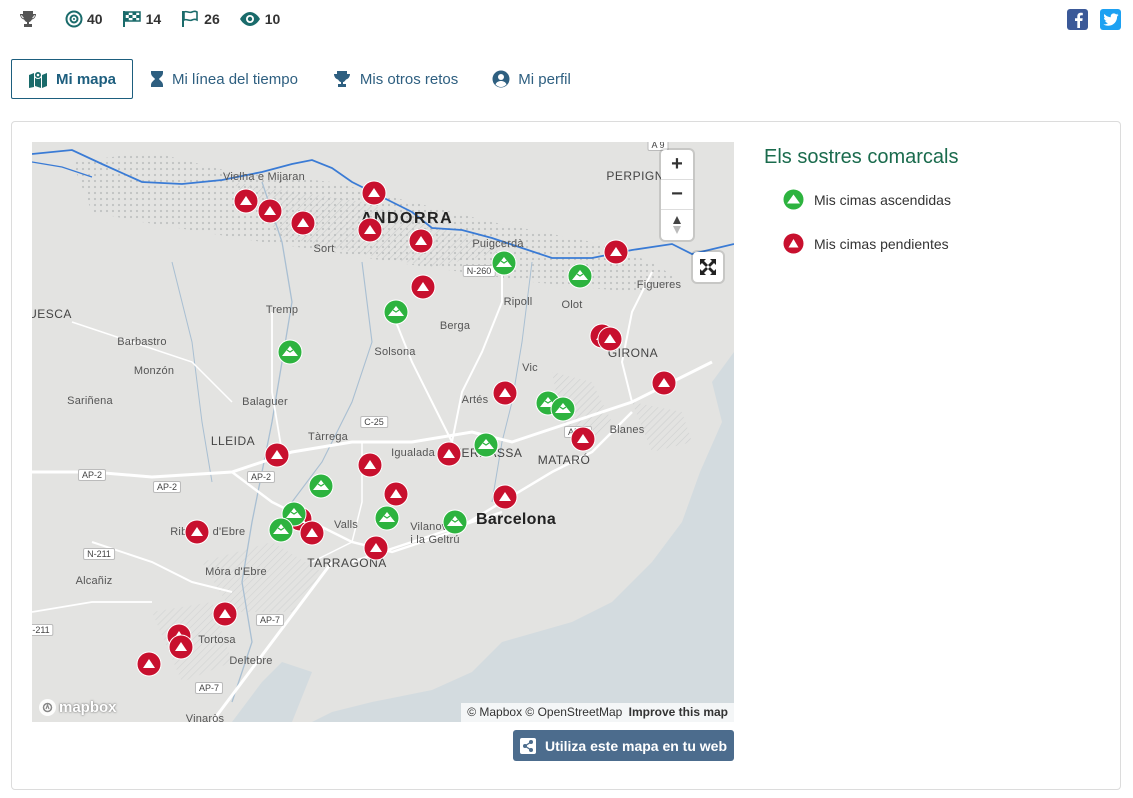 This screenshot has width=1133, height=798. I want to click on twitter-icon, so click(1110, 19).